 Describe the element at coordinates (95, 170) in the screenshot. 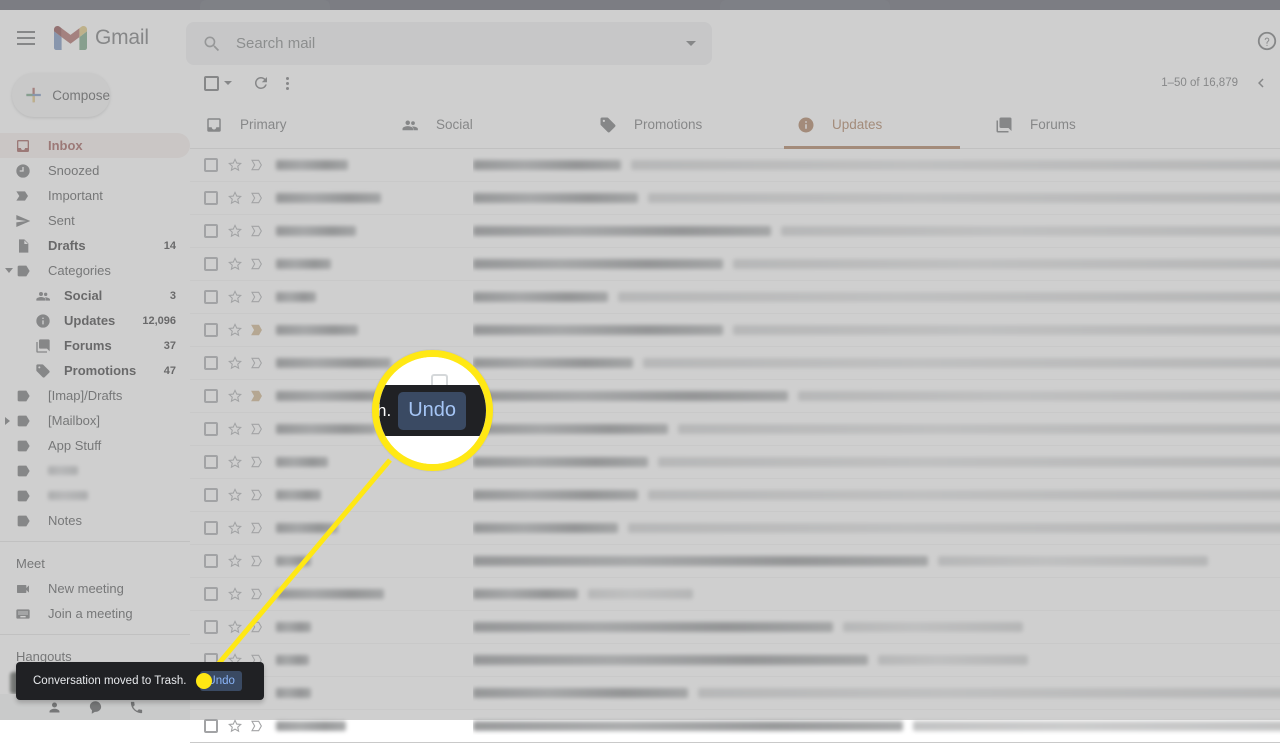

I see `sidebar-item-snoozed: Snoozed` at that location.